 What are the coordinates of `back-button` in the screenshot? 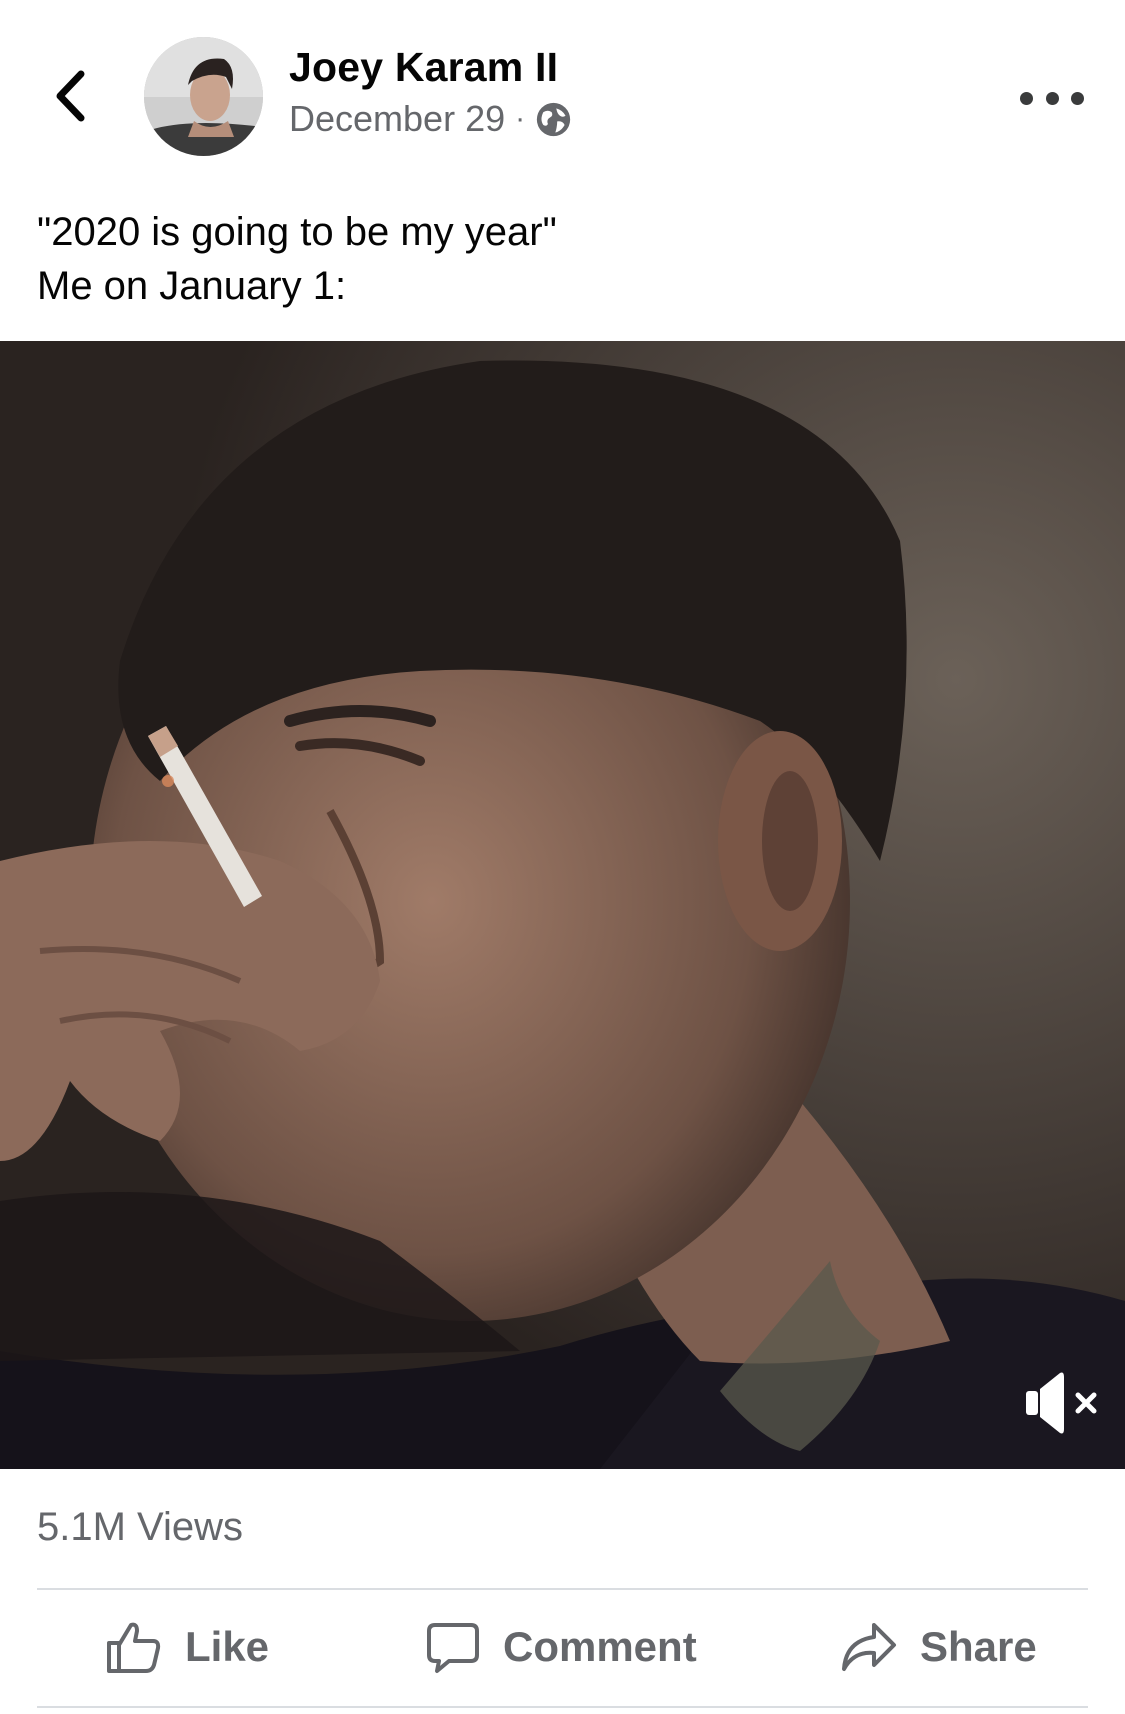 It's located at (70, 96).